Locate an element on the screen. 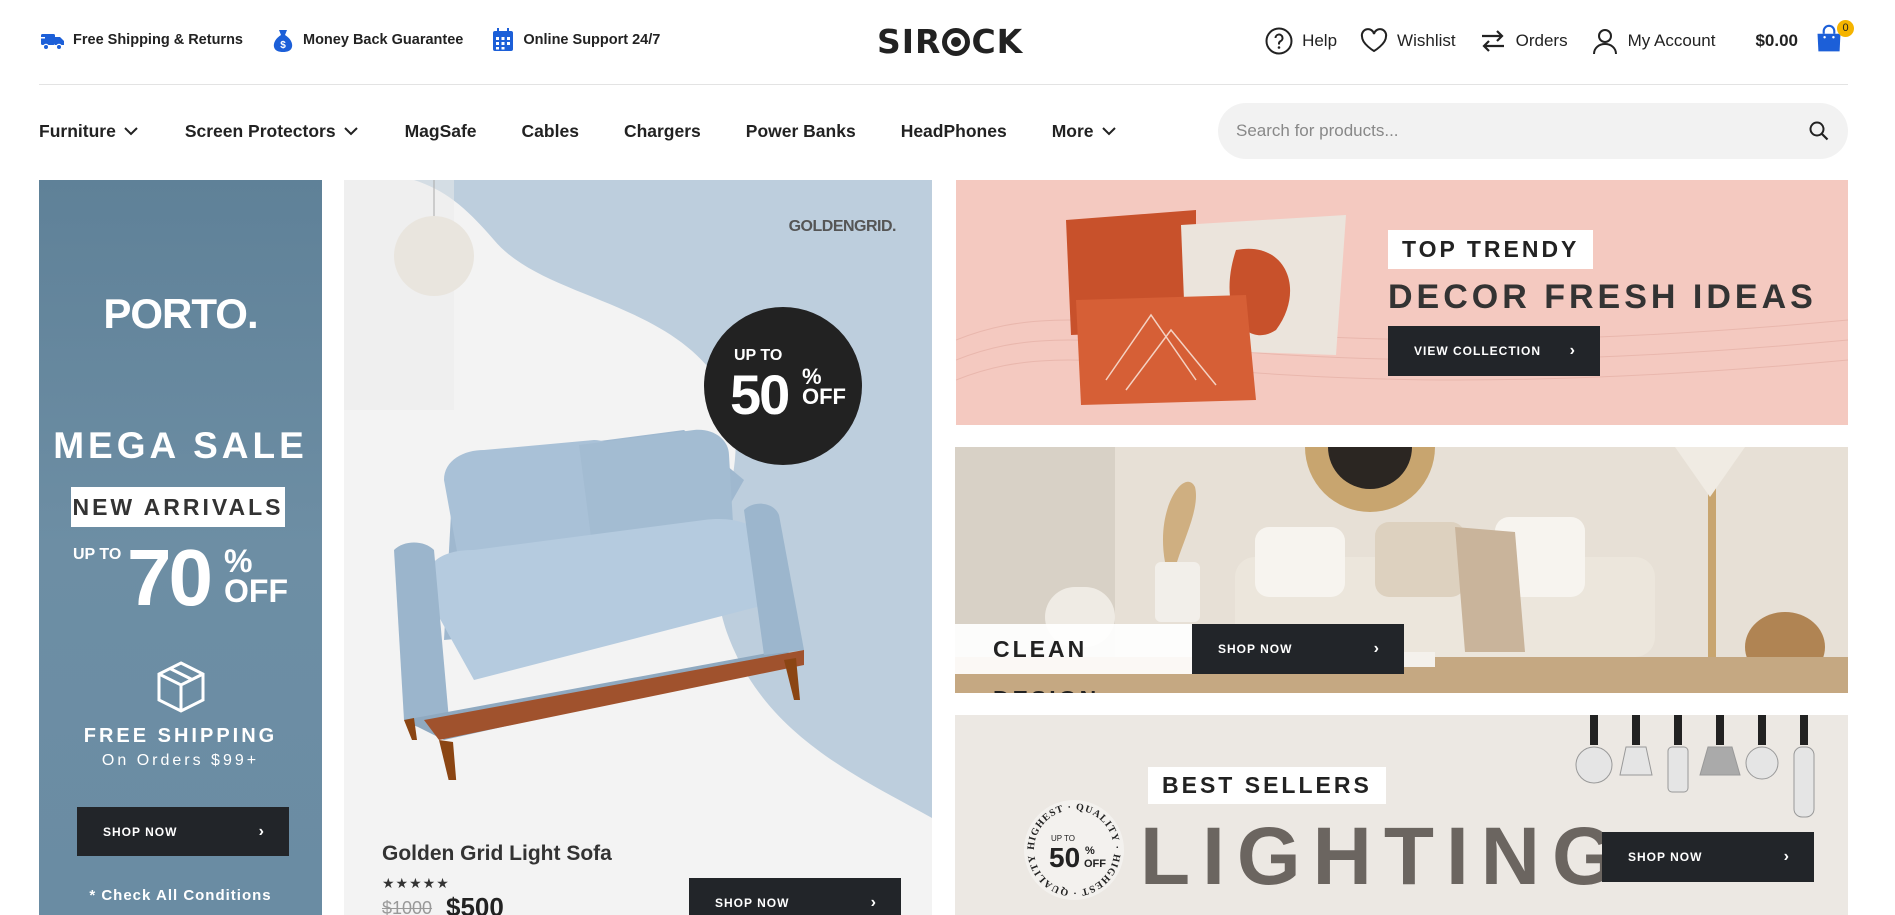  cart-total: $0.00 is located at coordinates (1776, 40).